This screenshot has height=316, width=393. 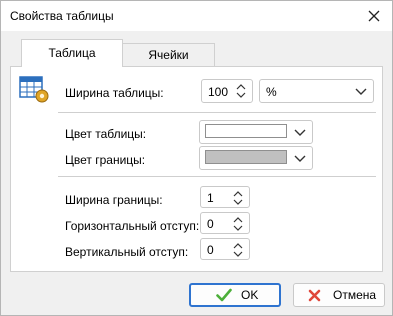 I want to click on table-width-value: 100, so click(x=218, y=92).